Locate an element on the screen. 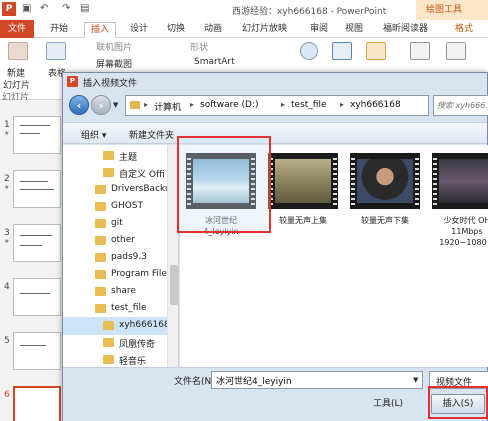 Image resolution: width=488 pixels, height=421 pixels. folder-item-selected: xyh666168 is located at coordinates (115, 326).